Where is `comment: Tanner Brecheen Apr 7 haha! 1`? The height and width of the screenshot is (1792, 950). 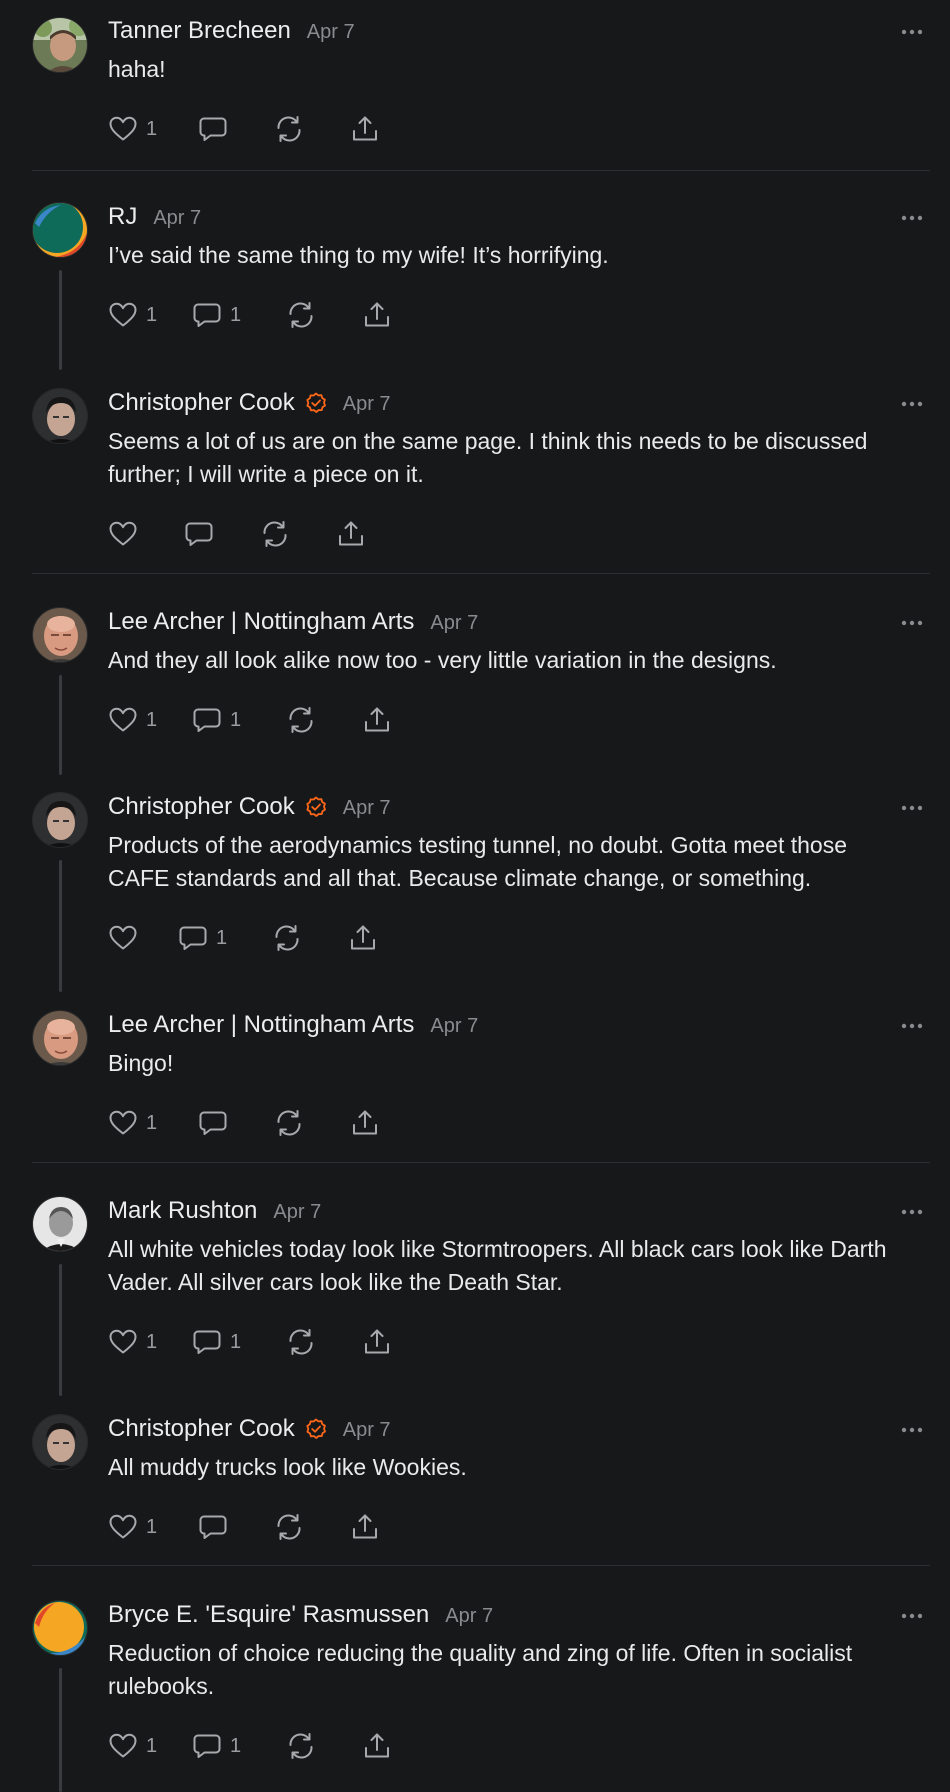 comment: Tanner Brecheen Apr 7 haha! 1 is located at coordinates (475, 81).